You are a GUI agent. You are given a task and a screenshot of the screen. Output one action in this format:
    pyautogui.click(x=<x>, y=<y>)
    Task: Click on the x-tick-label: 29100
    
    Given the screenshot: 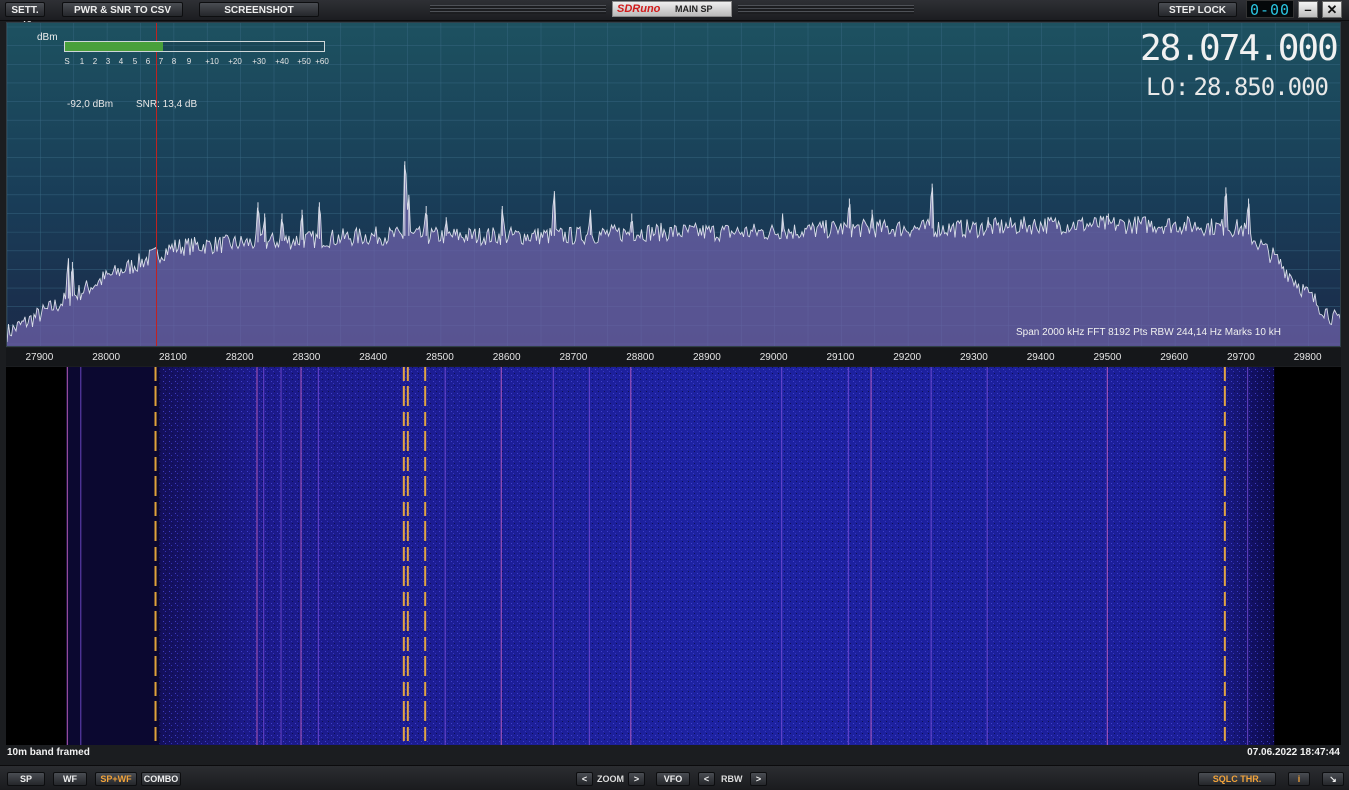 What is the action you would take?
    pyautogui.click(x=840, y=357)
    